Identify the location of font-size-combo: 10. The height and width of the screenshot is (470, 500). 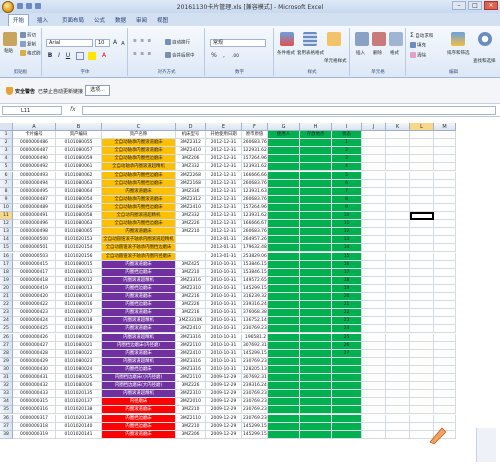
(102, 43).